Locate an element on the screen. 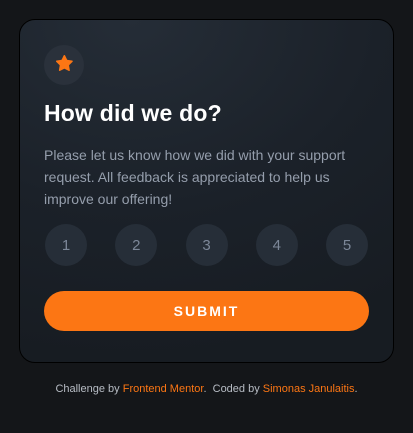  challenge-prefix: Challenge by is located at coordinates (87, 389).